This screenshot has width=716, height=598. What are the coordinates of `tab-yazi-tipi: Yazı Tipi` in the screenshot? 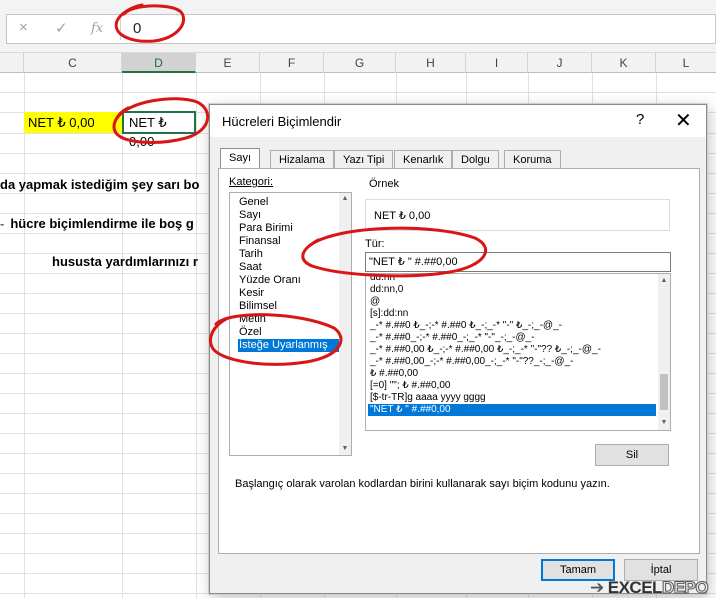 It's located at (364, 159).